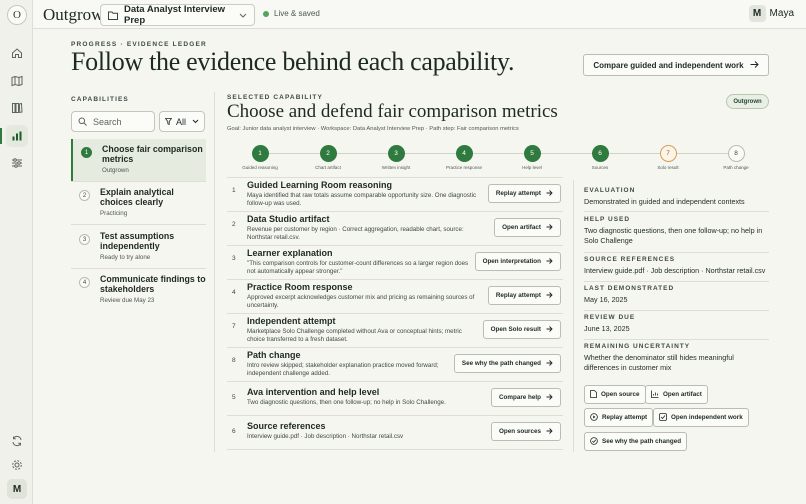 The height and width of the screenshot is (504, 806). I want to click on capability-number: 3, so click(84, 239).